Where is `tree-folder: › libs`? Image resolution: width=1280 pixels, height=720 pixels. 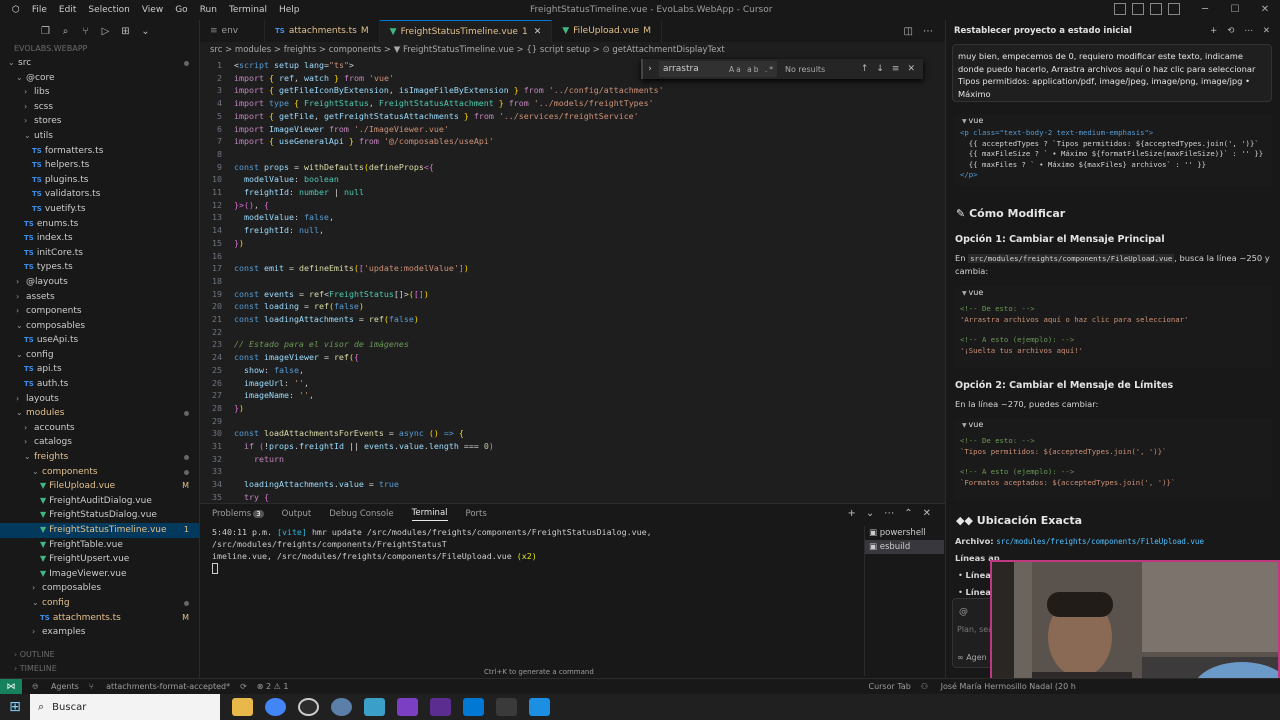 tree-folder: › libs is located at coordinates (99, 92).